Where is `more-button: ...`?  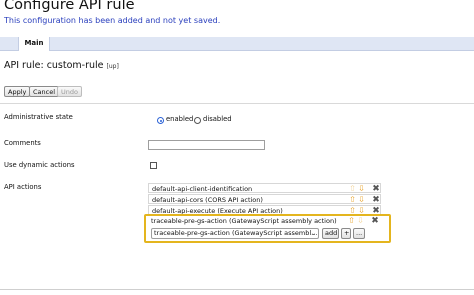
more-button: ... is located at coordinates (359, 233).